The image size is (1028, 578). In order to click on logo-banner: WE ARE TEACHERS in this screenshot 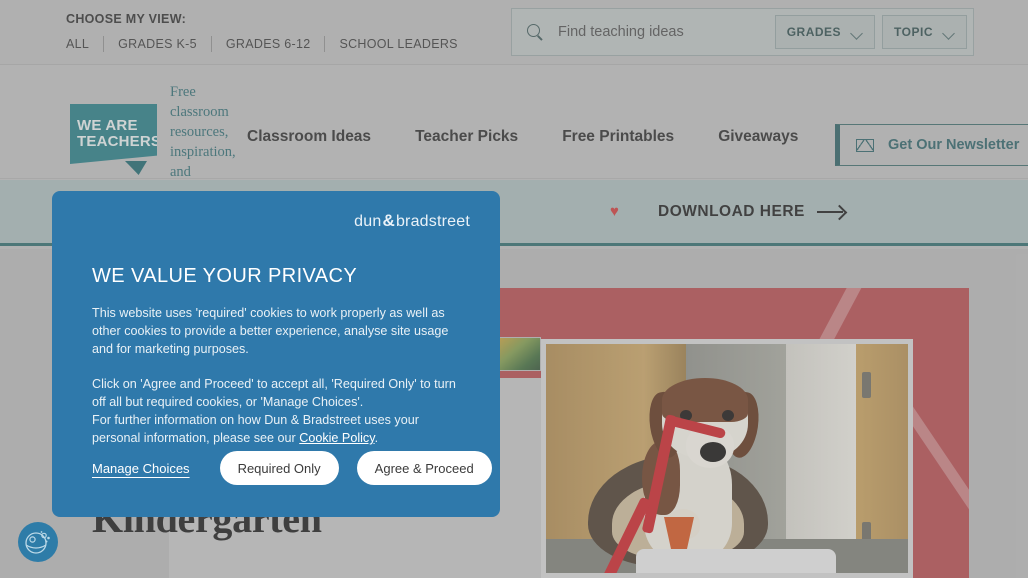, I will do `click(113, 134)`.